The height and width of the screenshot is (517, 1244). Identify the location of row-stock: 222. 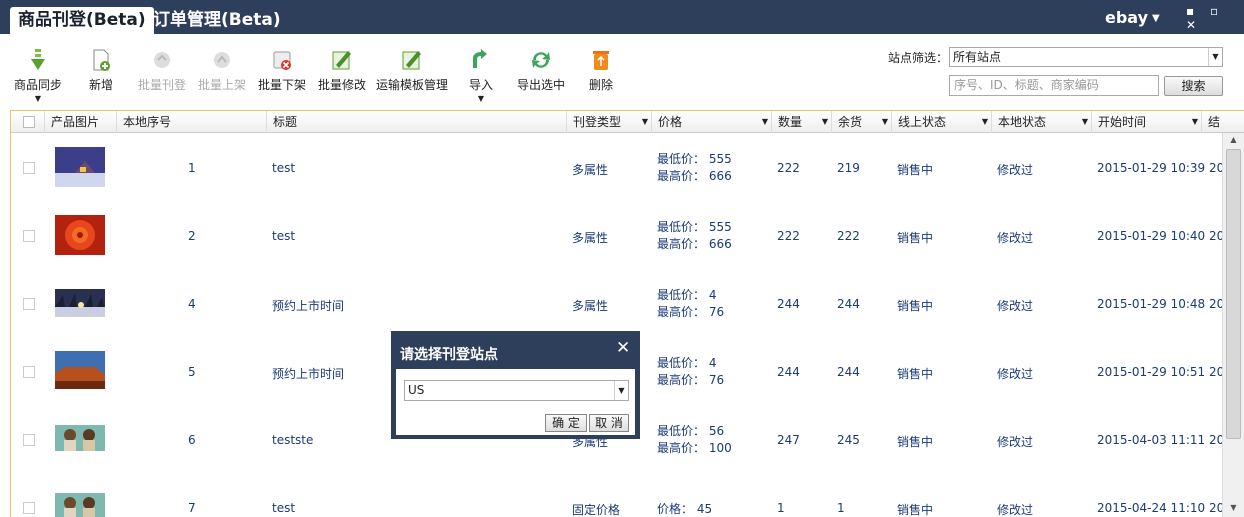
(848, 236).